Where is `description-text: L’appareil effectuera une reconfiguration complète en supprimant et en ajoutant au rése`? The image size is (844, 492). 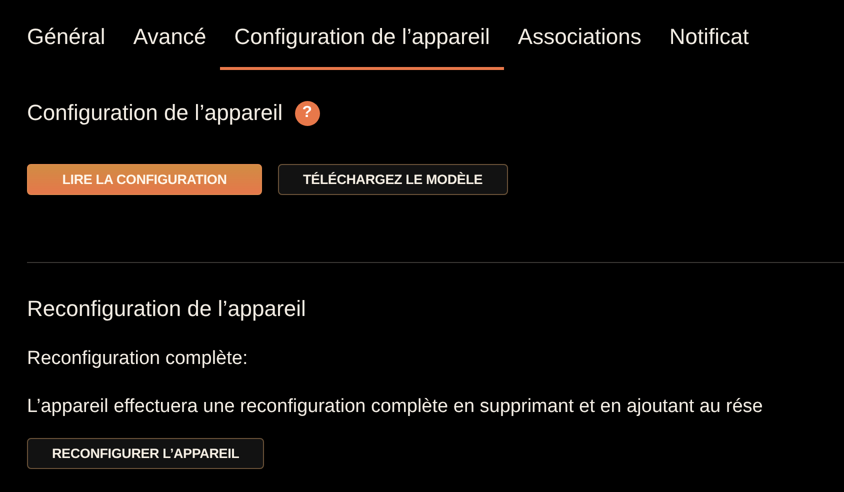 description-text: L’appareil effectuera une reconfiguration complète en supprimant et en ajoutant au rése is located at coordinates (395, 407).